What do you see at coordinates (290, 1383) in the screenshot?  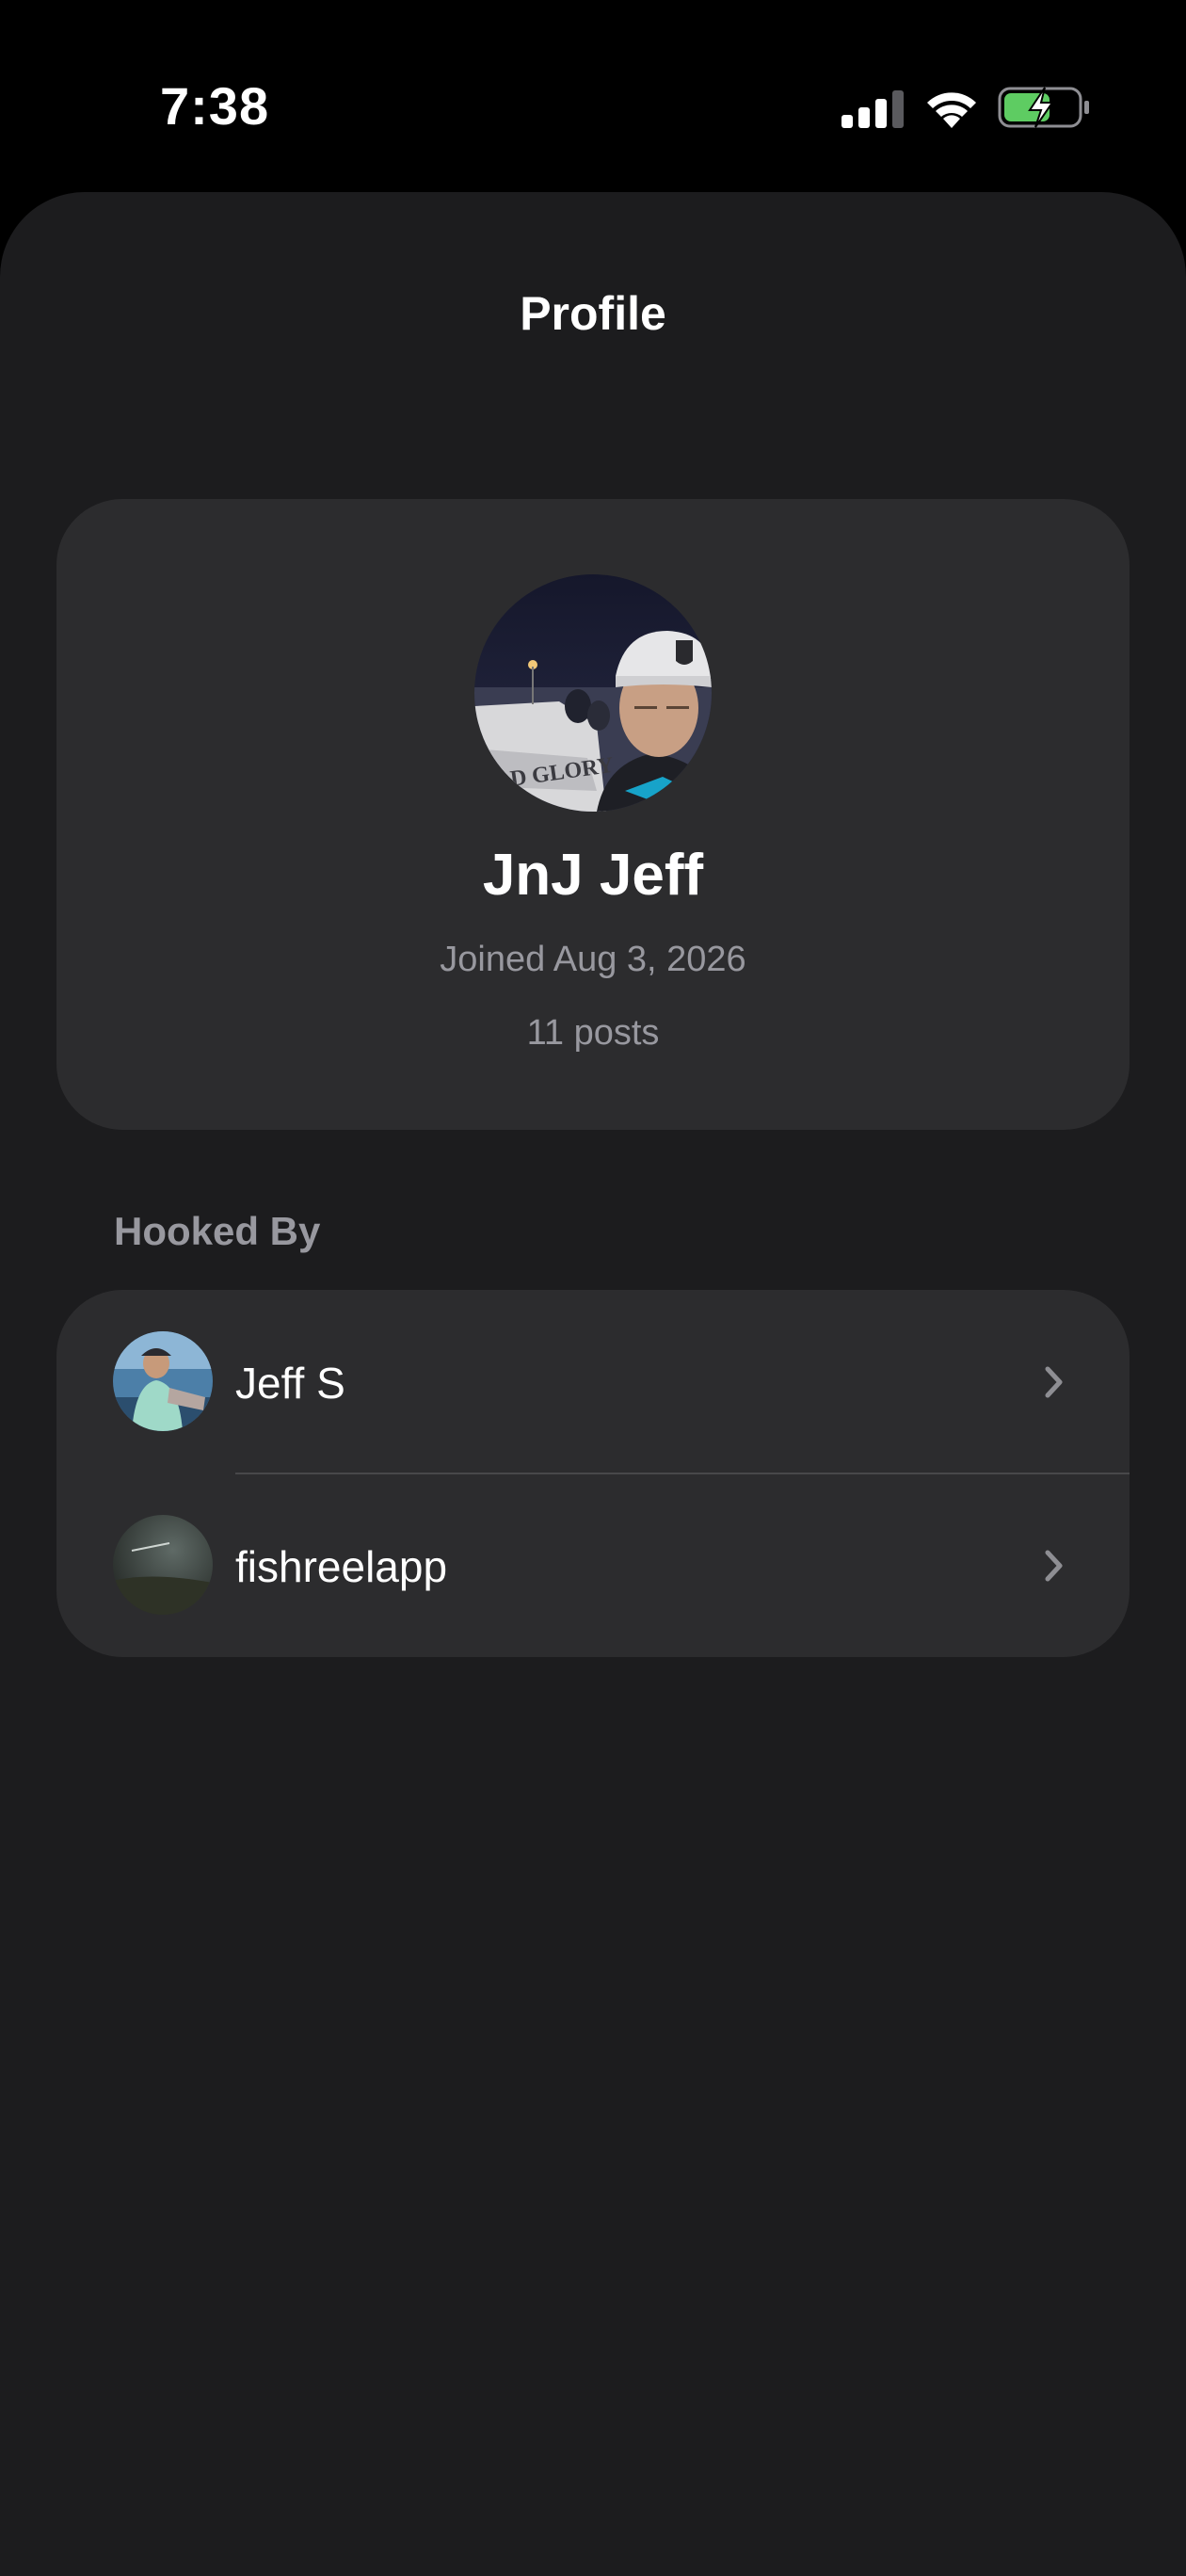 I see `hooked-by-item-label: Jeff S` at bounding box center [290, 1383].